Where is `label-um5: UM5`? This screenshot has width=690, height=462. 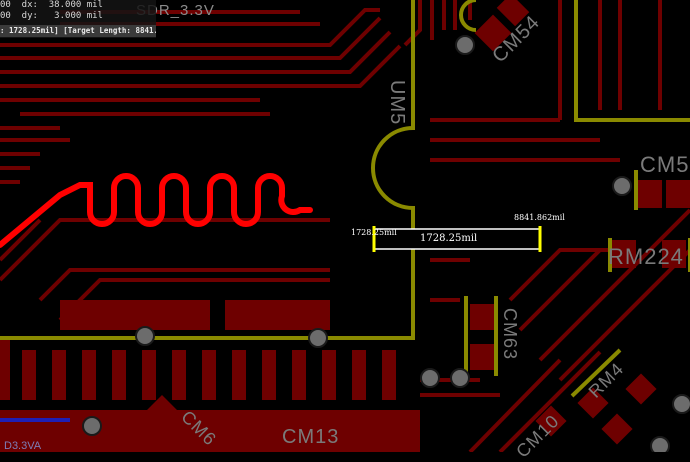
label-um5: UM5 is located at coordinates (397, 103).